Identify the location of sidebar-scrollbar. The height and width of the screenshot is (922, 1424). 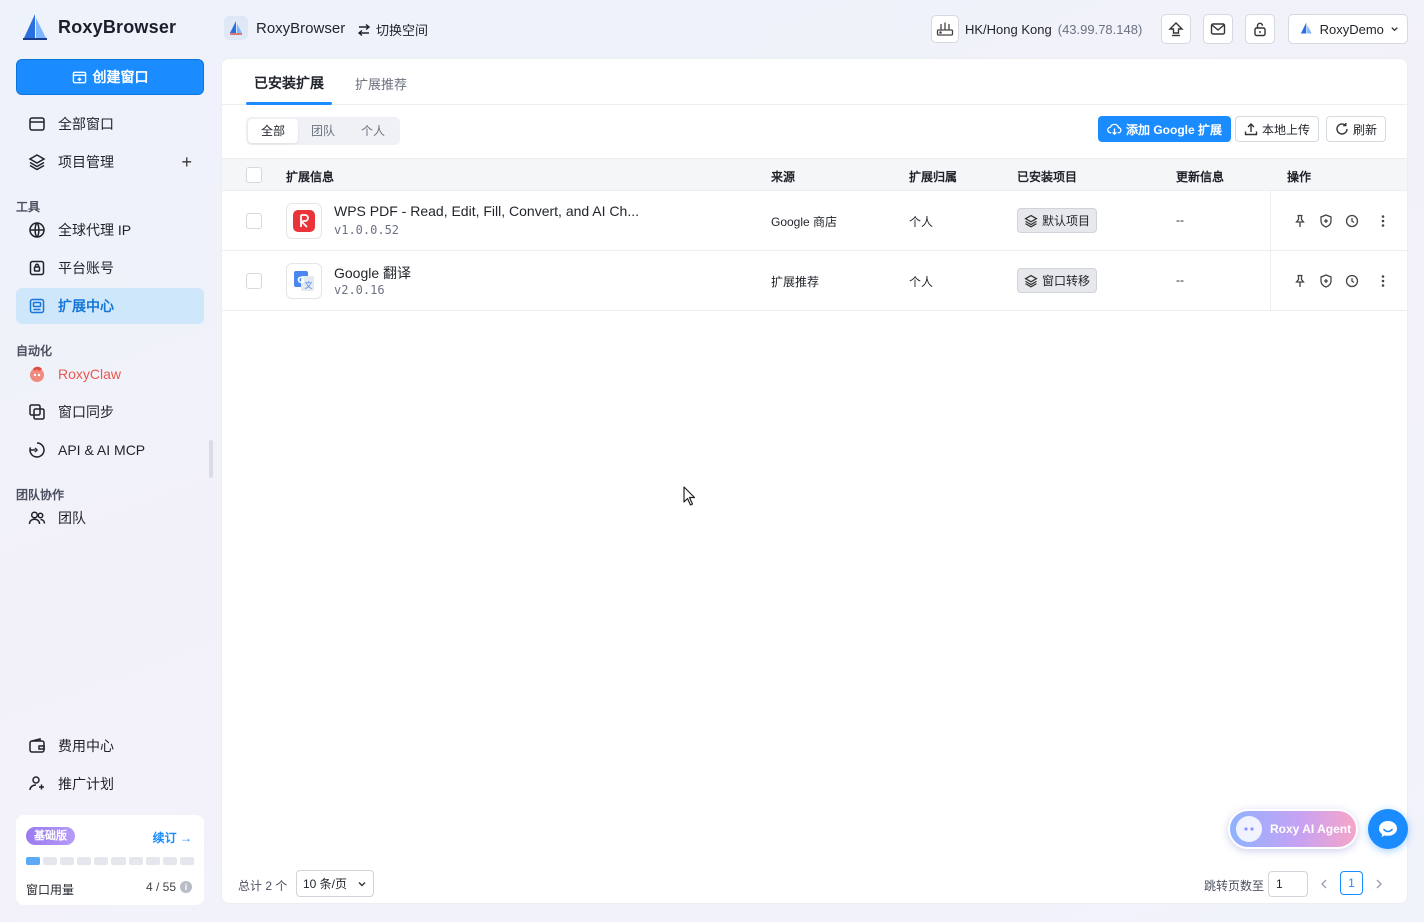
(211, 459).